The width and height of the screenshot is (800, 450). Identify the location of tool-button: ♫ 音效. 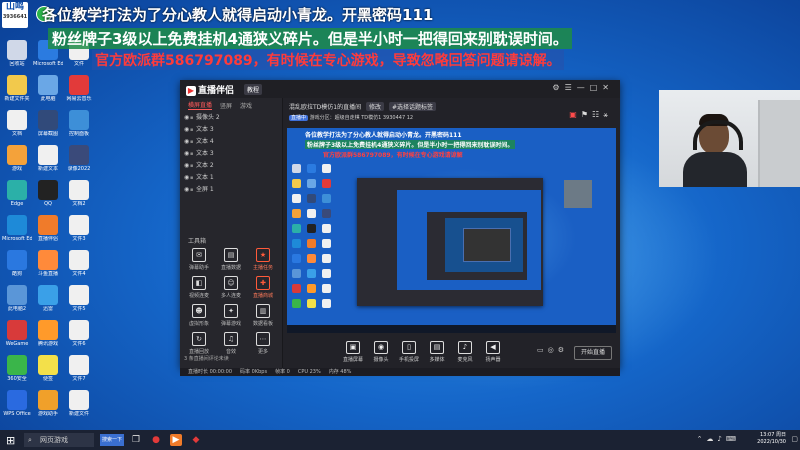
(231, 343).